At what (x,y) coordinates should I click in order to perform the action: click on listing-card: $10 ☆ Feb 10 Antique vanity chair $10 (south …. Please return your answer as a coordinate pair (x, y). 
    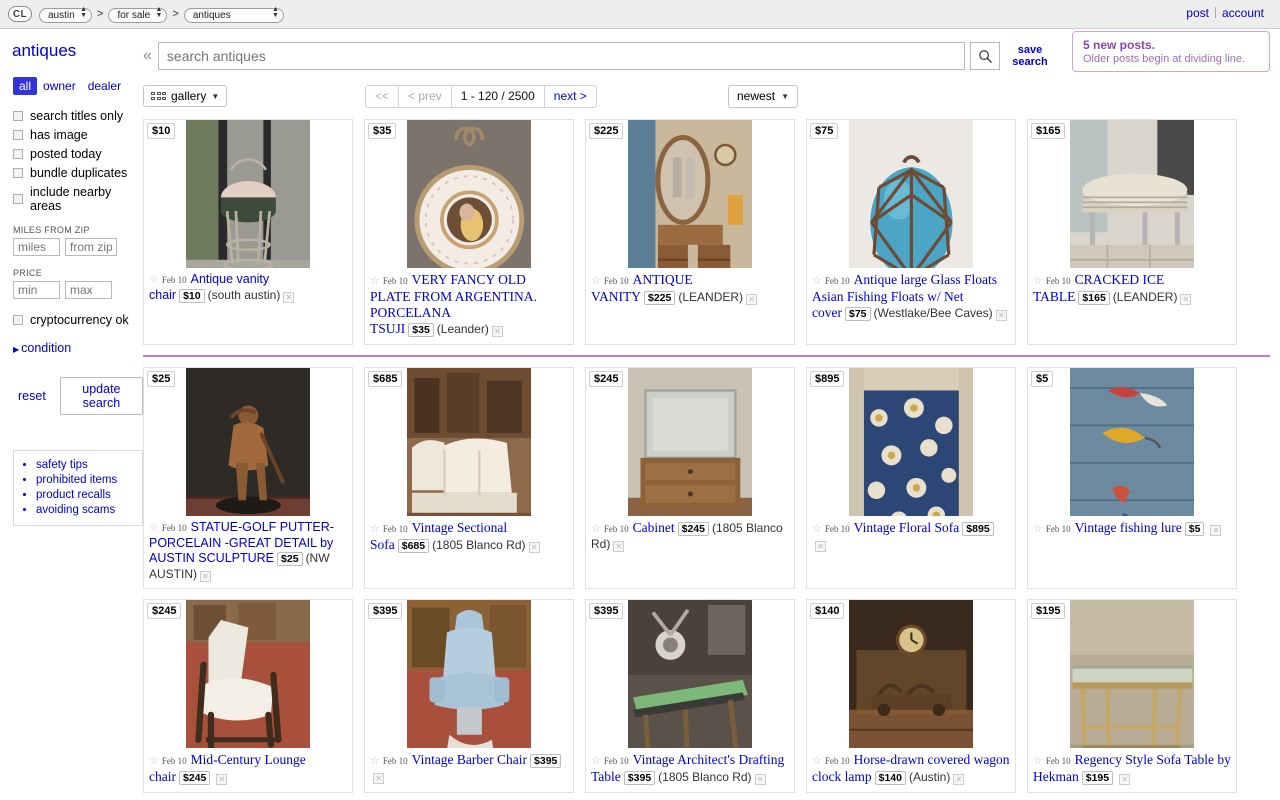
    Looking at the image, I should click on (248, 232).